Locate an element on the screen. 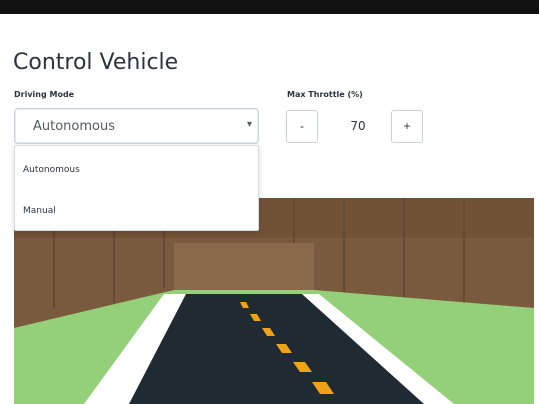 The image size is (539, 404). max-throttle-label: Max Throttle (%) is located at coordinates (325, 94).